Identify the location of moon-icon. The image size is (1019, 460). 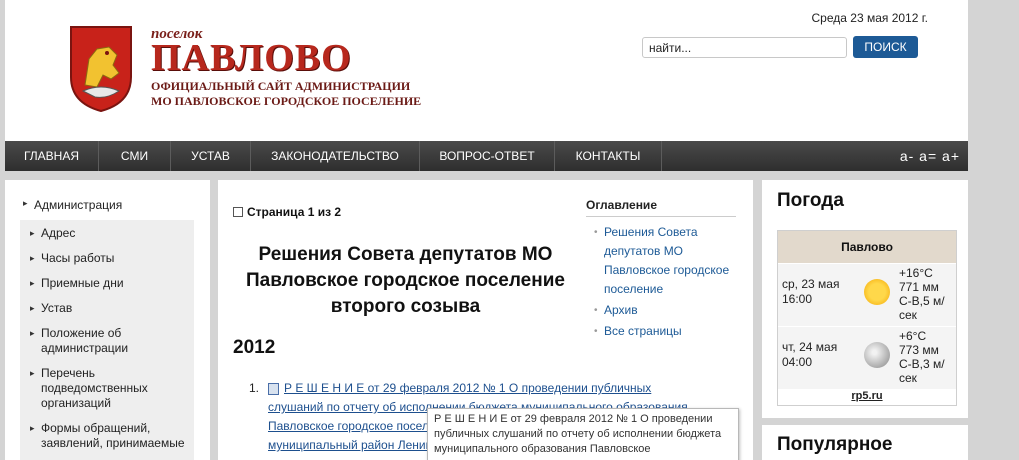
(877, 355).